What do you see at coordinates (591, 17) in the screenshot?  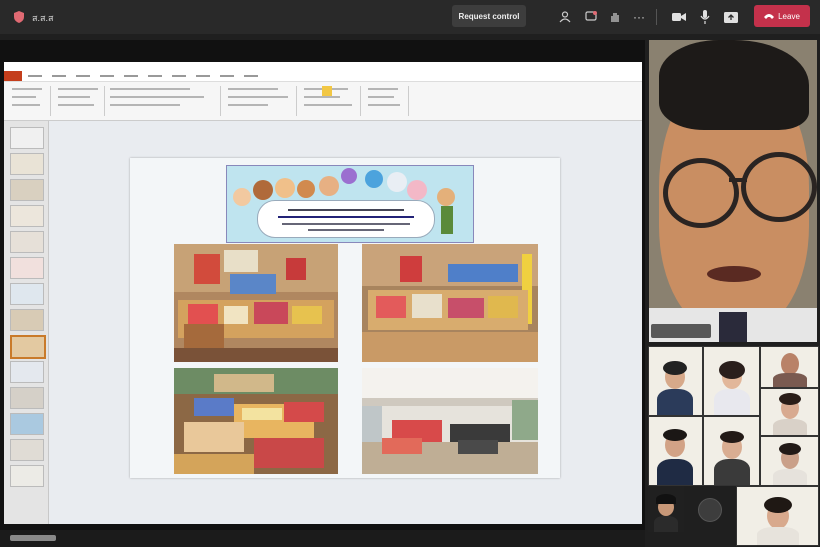 I see `chat-icon` at bounding box center [591, 17].